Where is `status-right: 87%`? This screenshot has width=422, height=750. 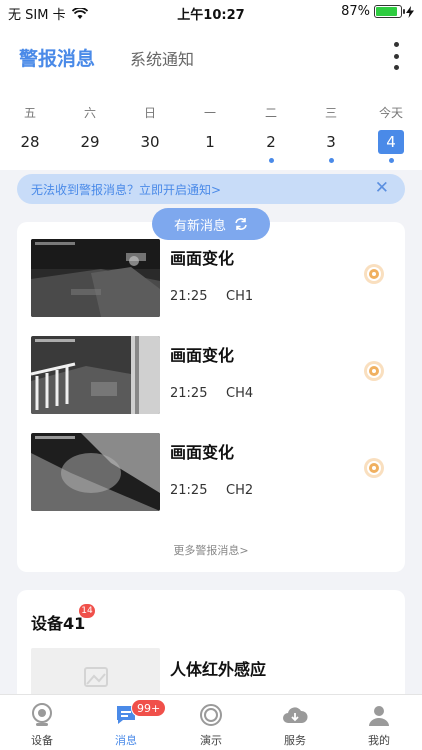
status-right: 87% is located at coordinates (377, 11).